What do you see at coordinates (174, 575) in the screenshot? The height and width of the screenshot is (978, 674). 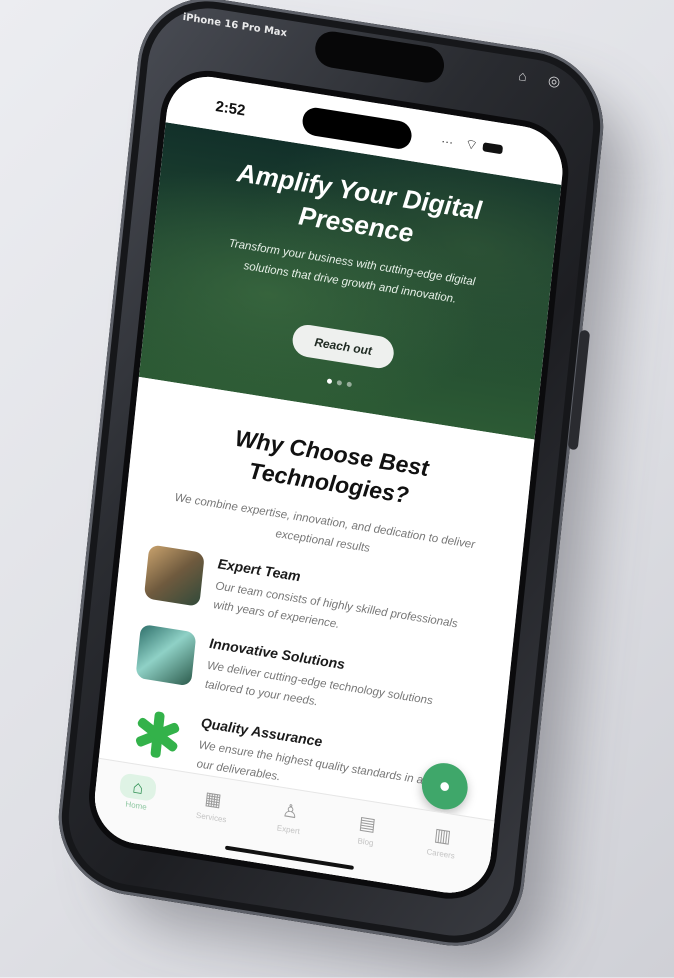 I see `team-photo` at bounding box center [174, 575].